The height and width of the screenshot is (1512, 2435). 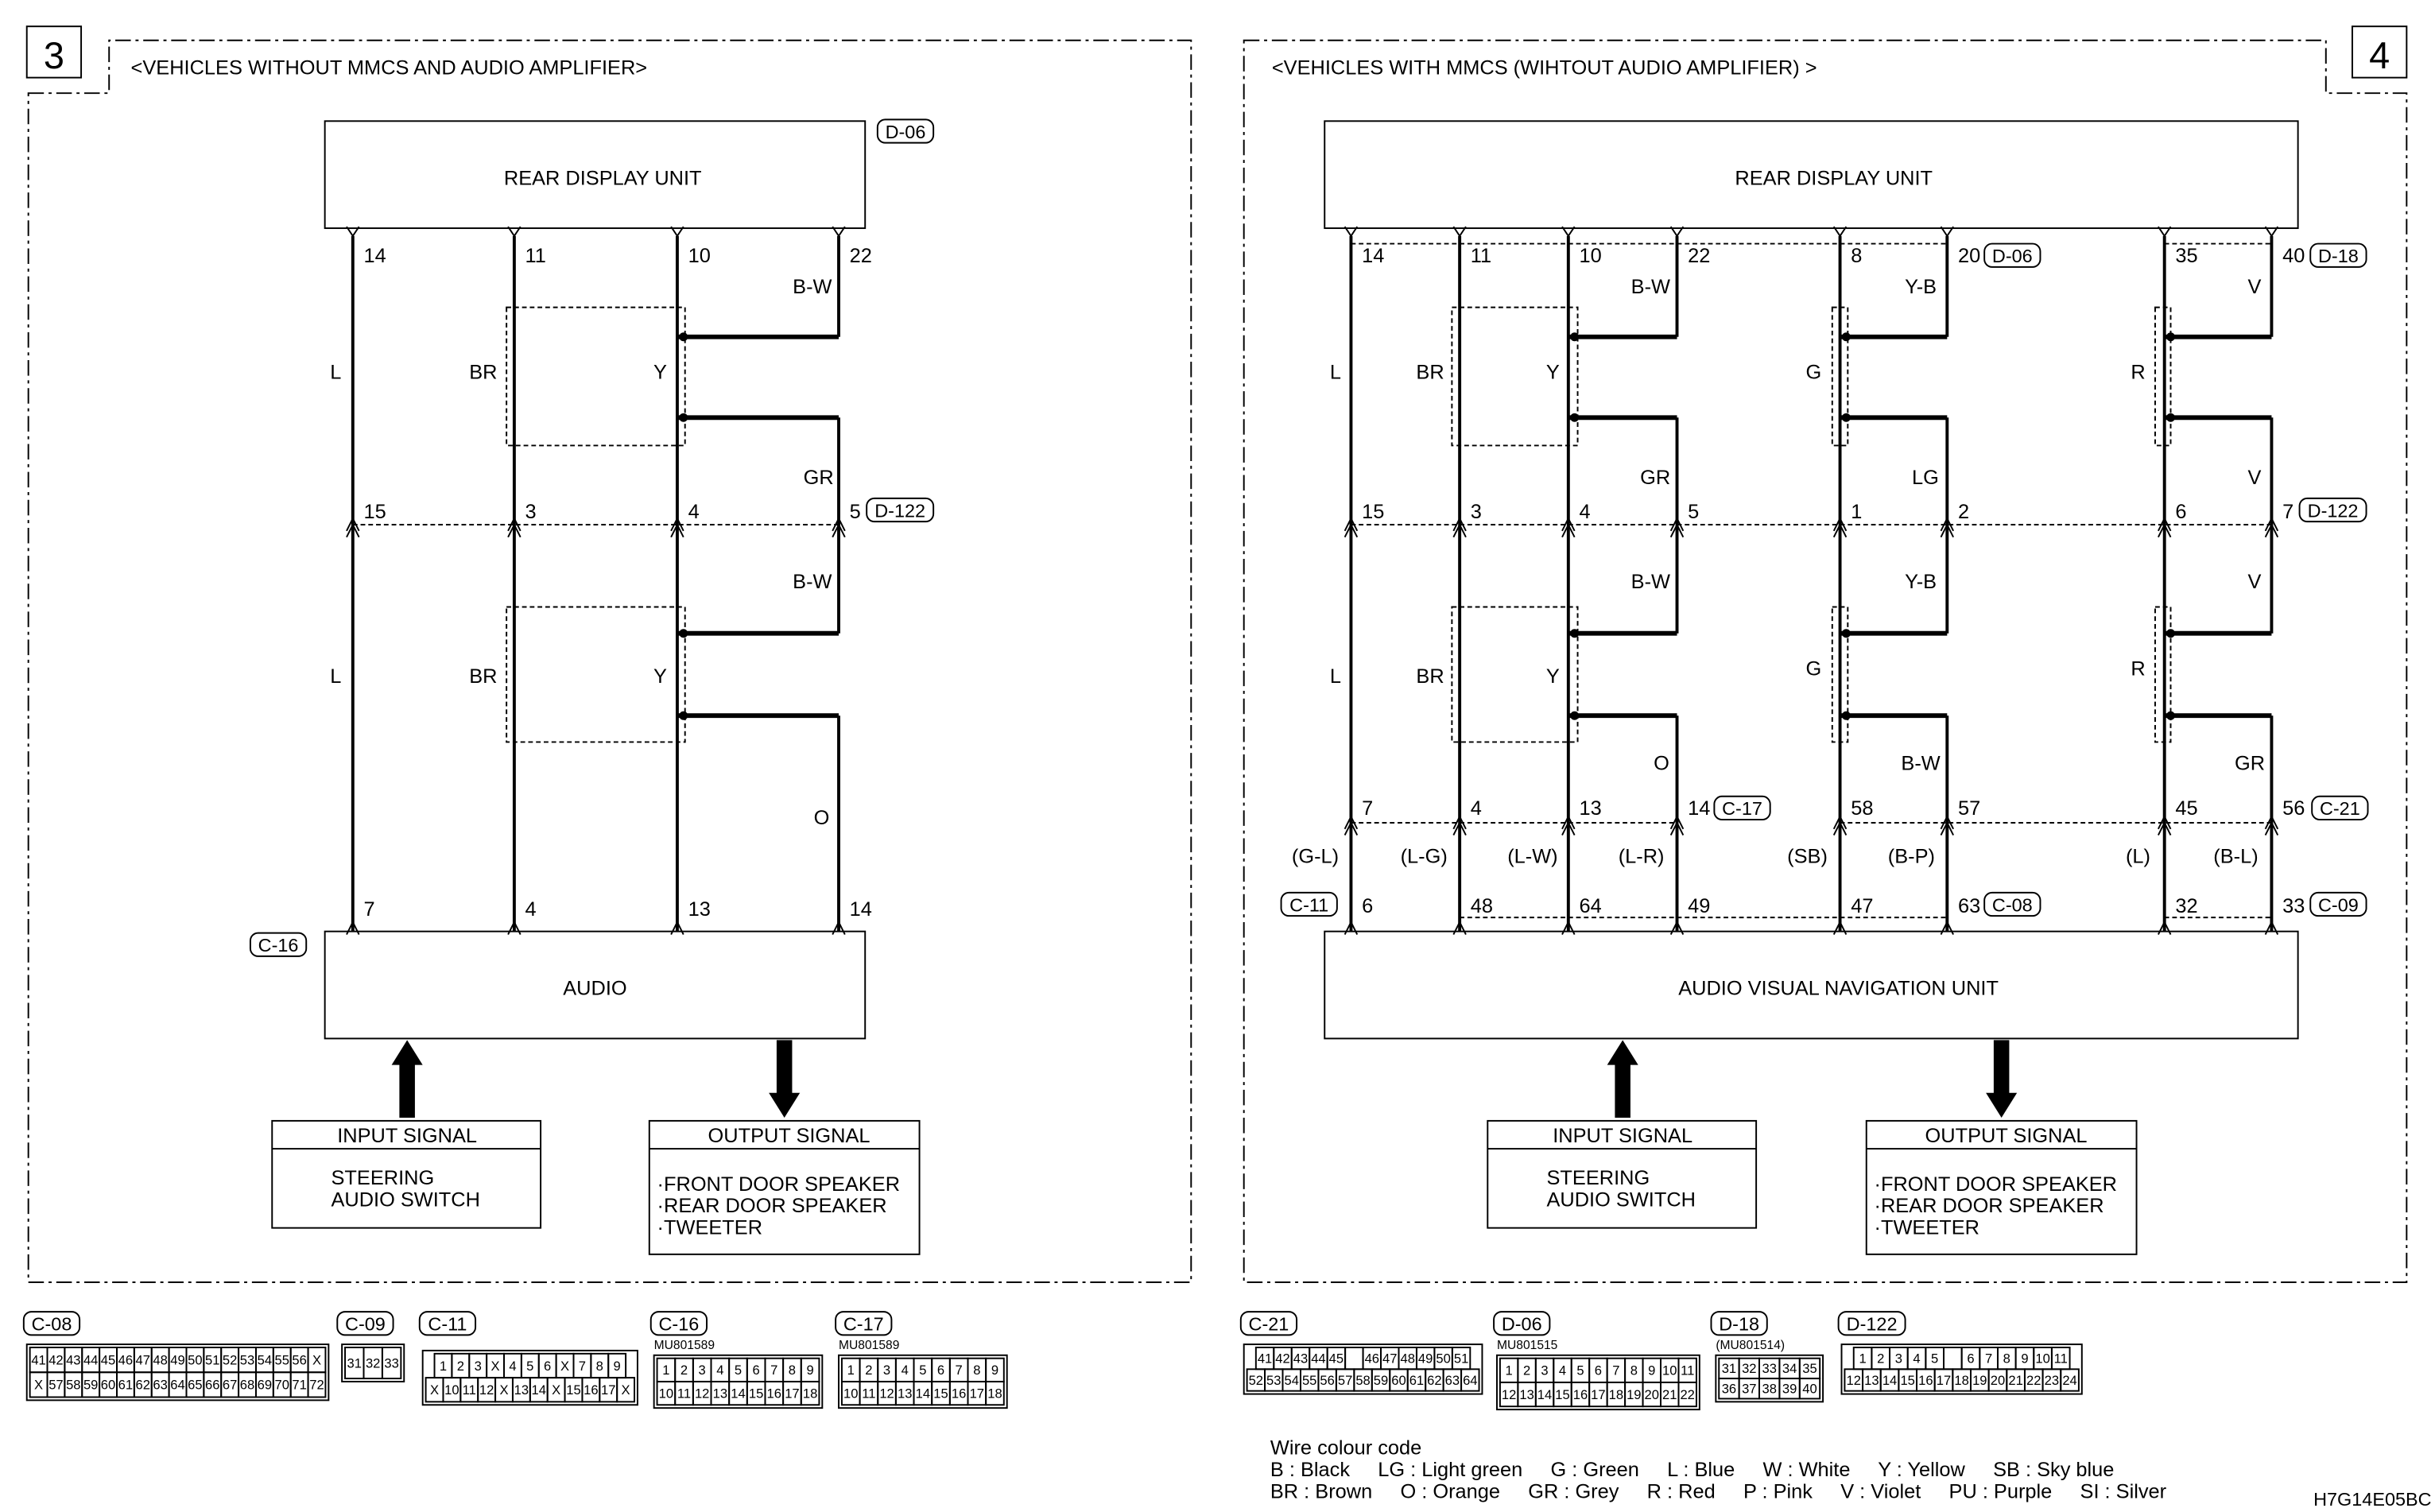 I want to click on connector-pin-number: 51, so click(x=1461, y=1359).